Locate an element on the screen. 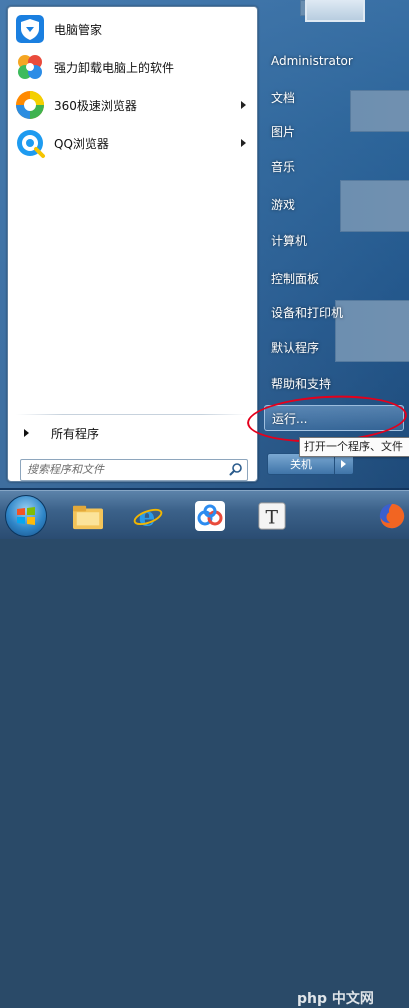 The height and width of the screenshot is (1008, 409). menu-item-control-panel: 控制面板 is located at coordinates (334, 278).